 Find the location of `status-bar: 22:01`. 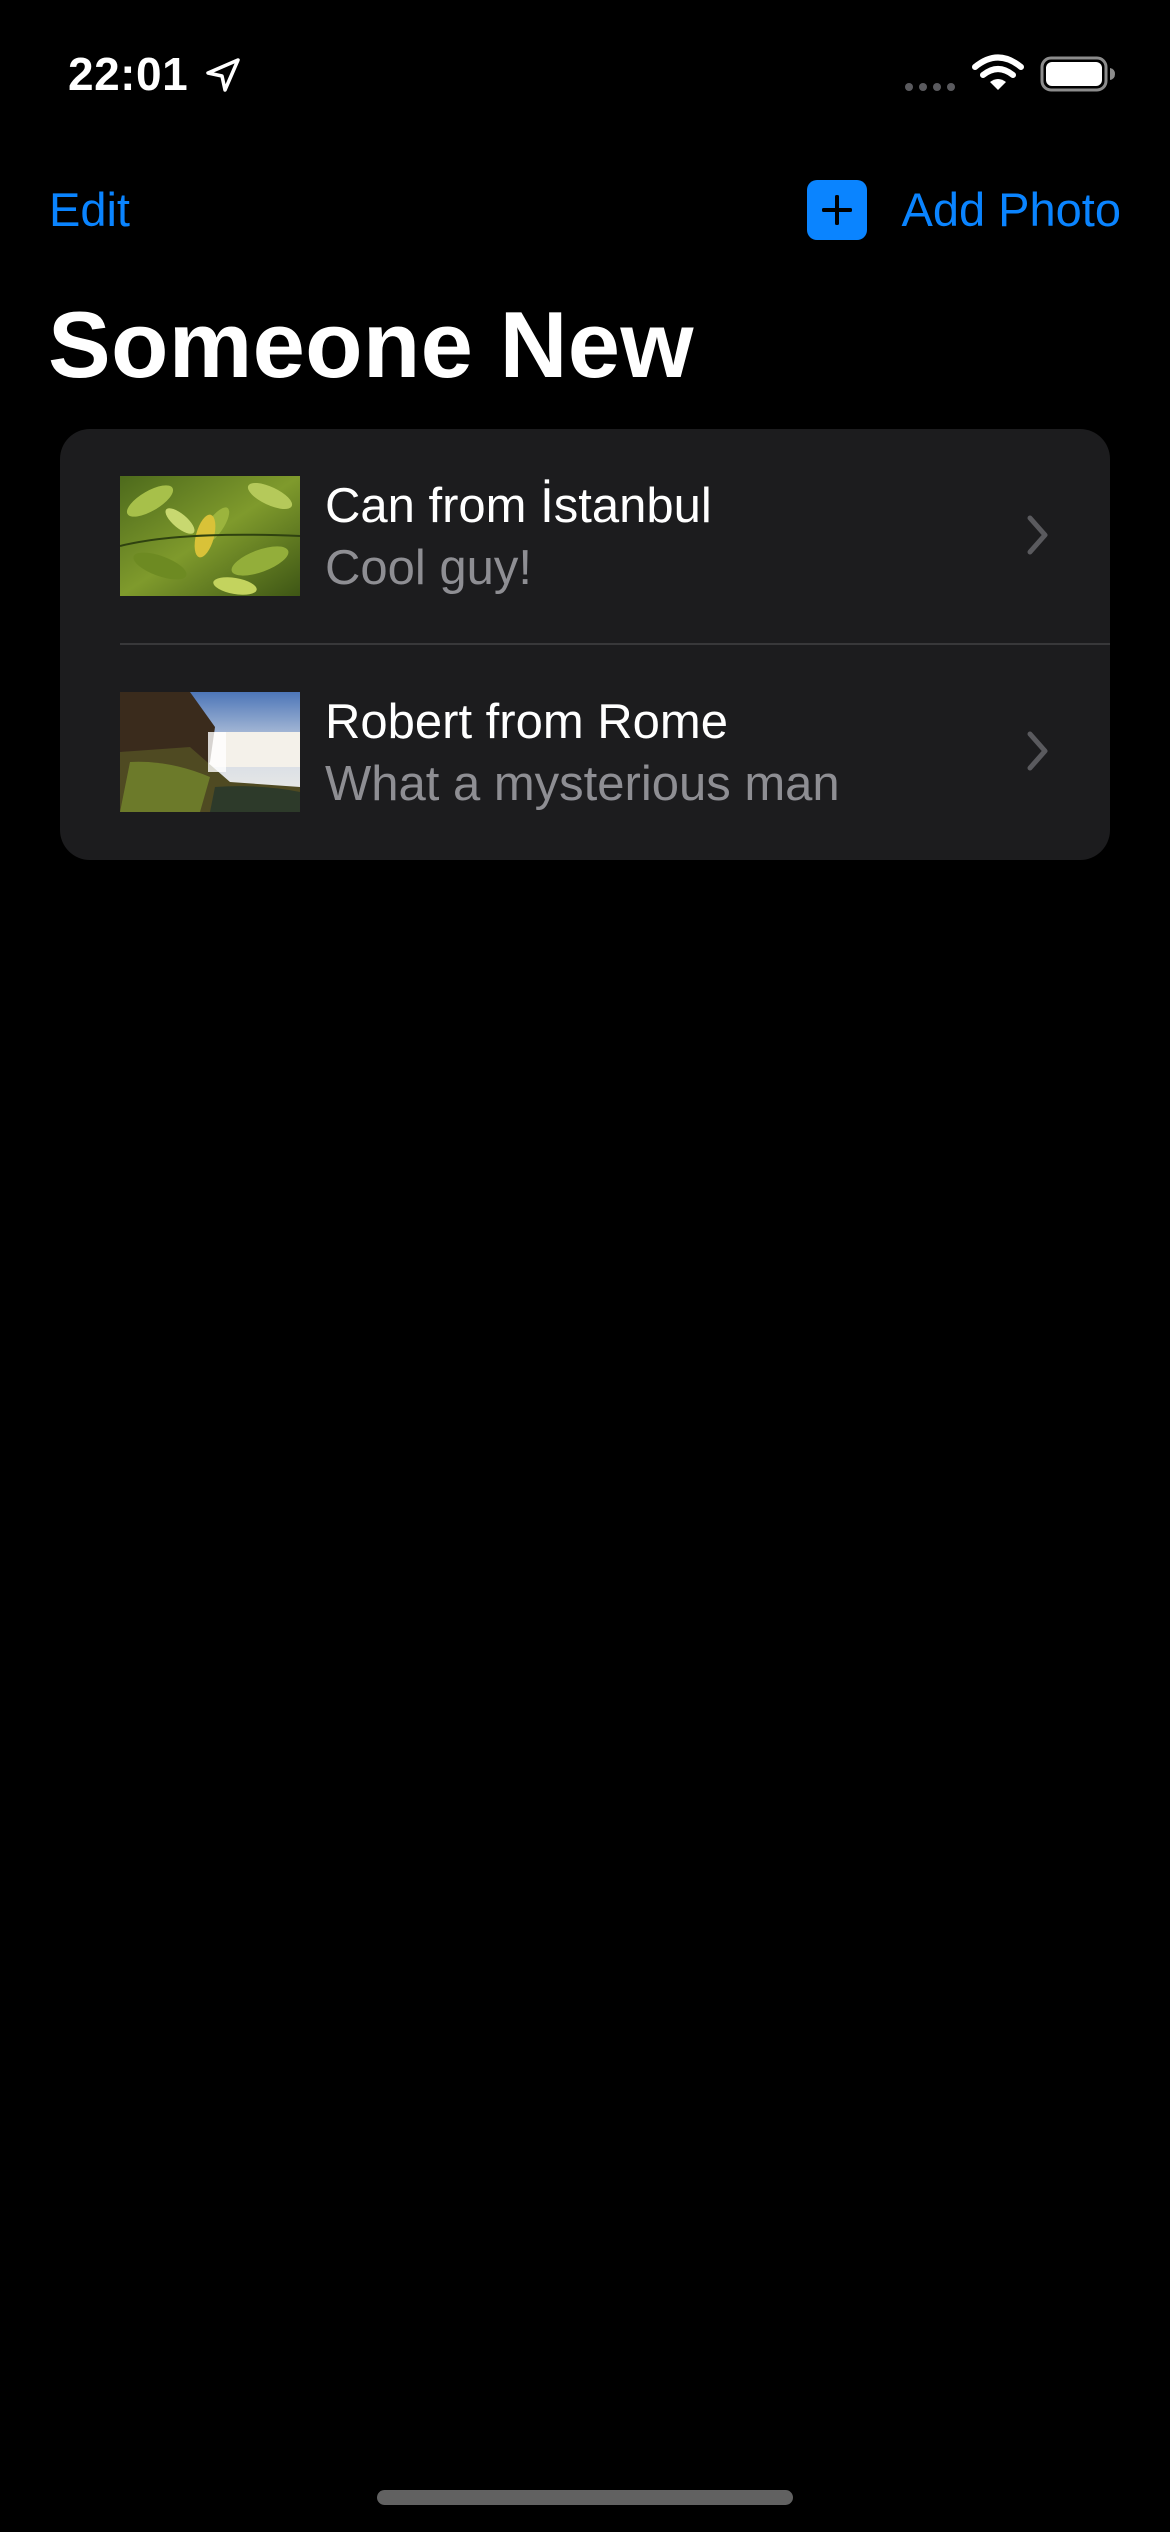

status-bar: 22:01 is located at coordinates (585, 70).